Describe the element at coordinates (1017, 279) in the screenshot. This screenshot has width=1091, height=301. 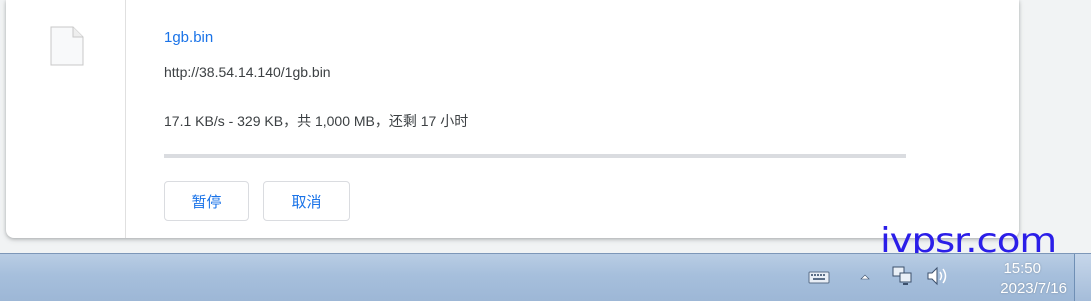
I see `system-clock: 15:50 2023/7/16` at that location.